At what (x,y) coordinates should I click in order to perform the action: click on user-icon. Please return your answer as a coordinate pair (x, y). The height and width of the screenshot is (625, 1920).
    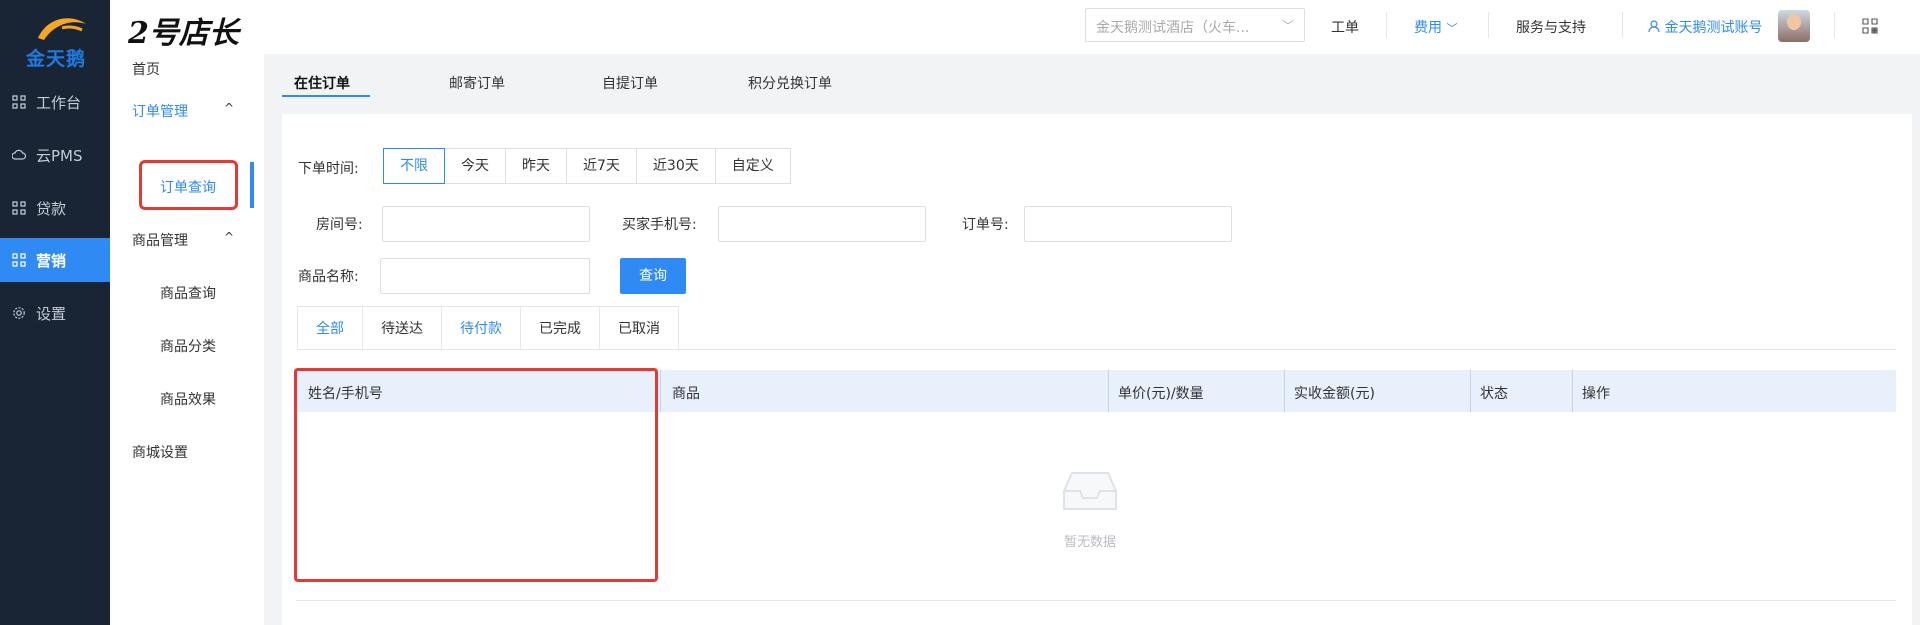
    Looking at the image, I should click on (1654, 26).